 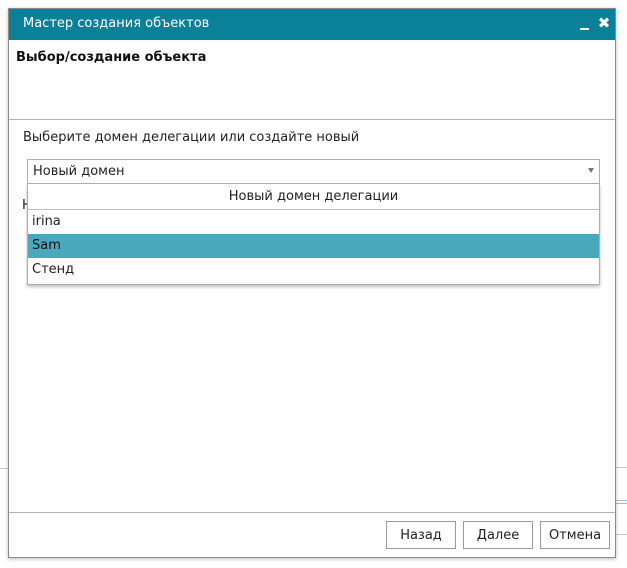 I want to click on minimize-icon, so click(x=584, y=29).